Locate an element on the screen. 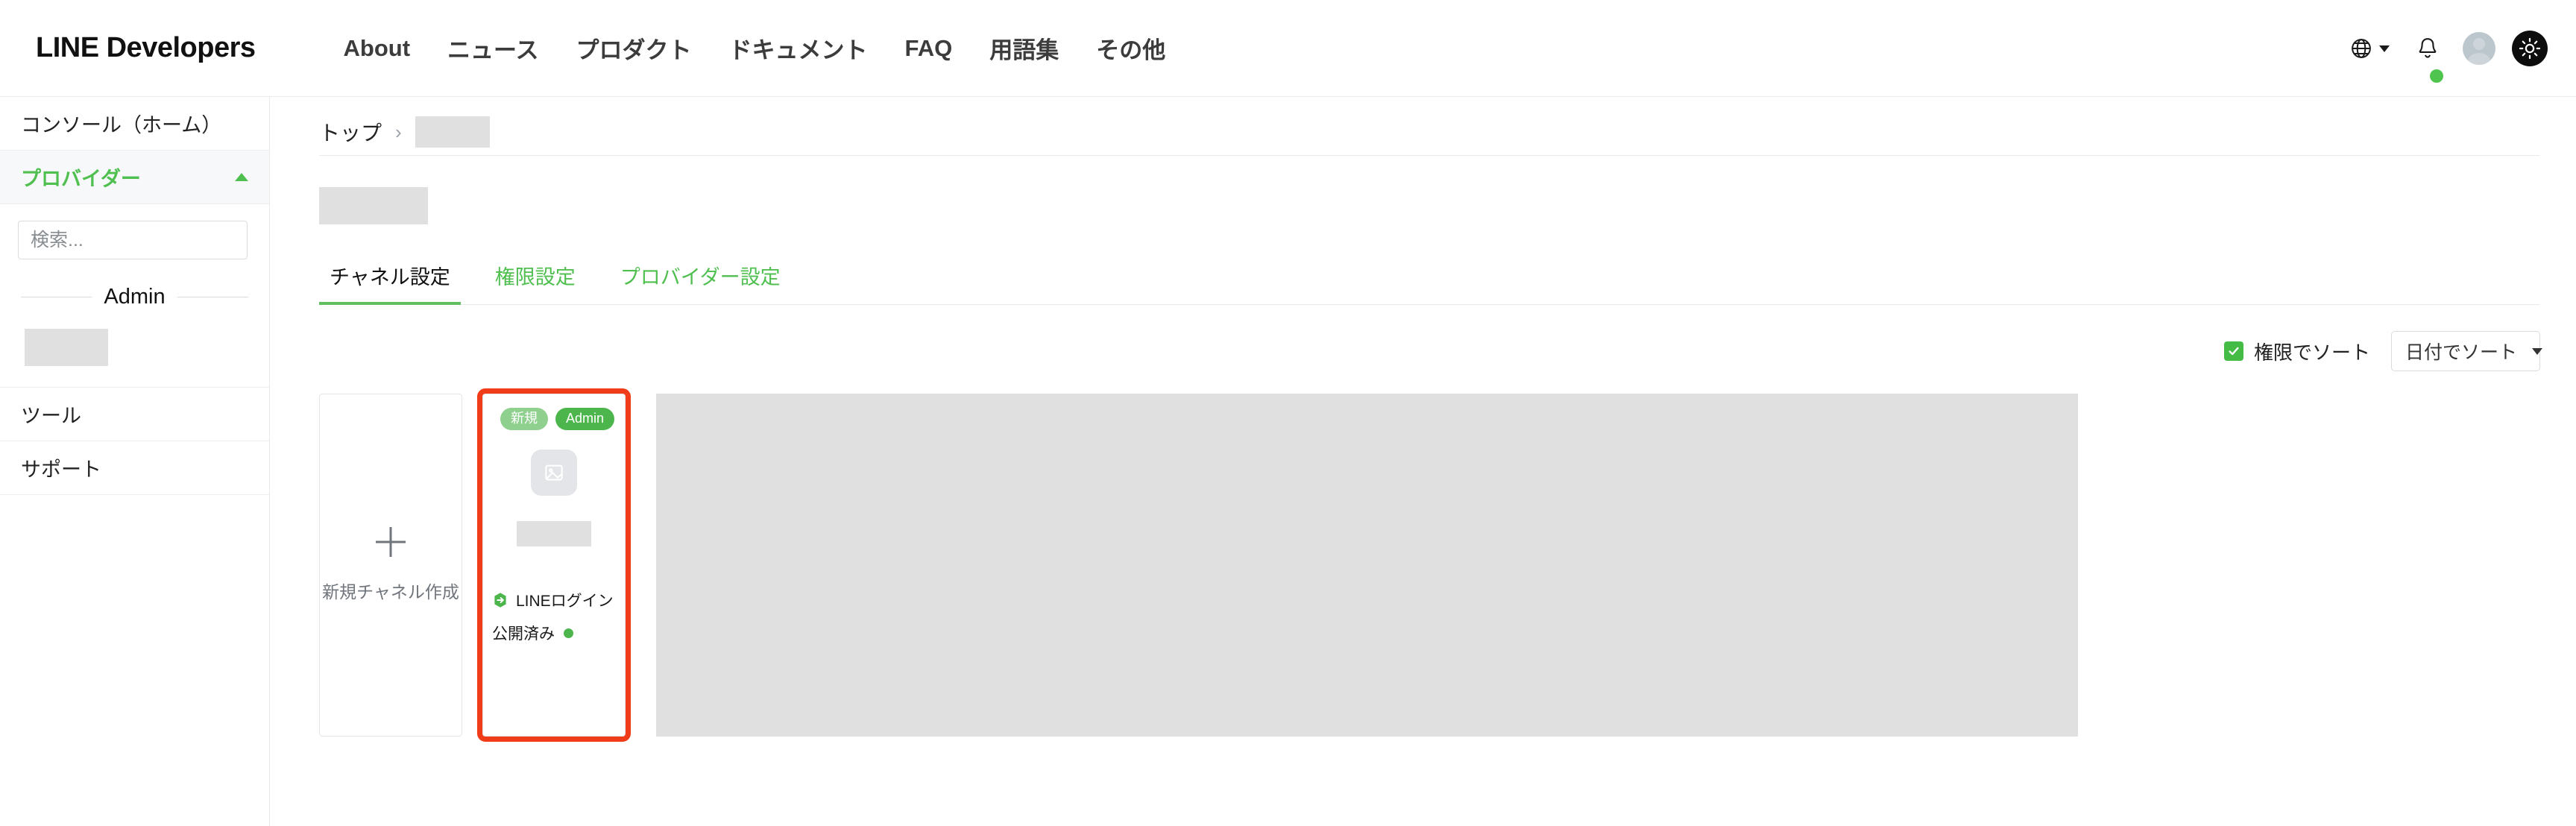 The height and width of the screenshot is (826, 2576). language-selector is located at coordinates (2370, 48).